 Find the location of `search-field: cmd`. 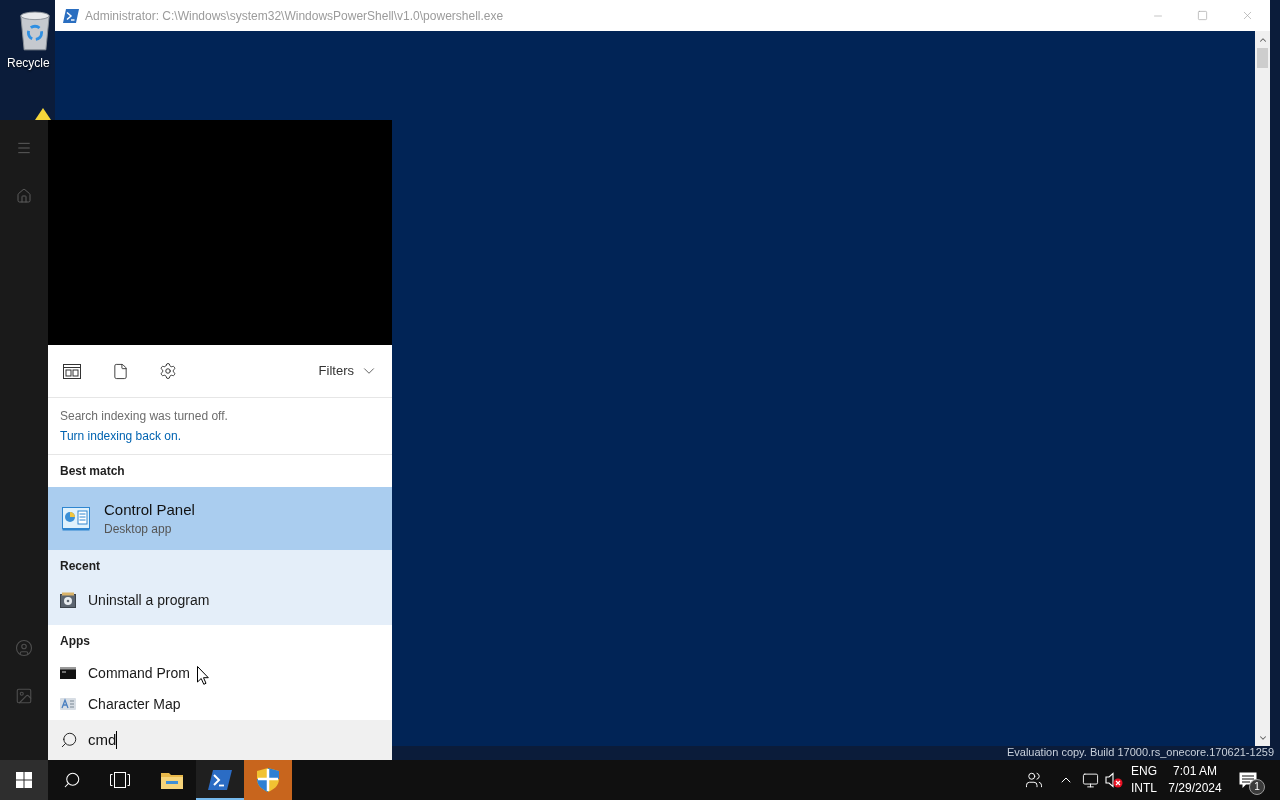

search-field: cmd is located at coordinates (220, 740).